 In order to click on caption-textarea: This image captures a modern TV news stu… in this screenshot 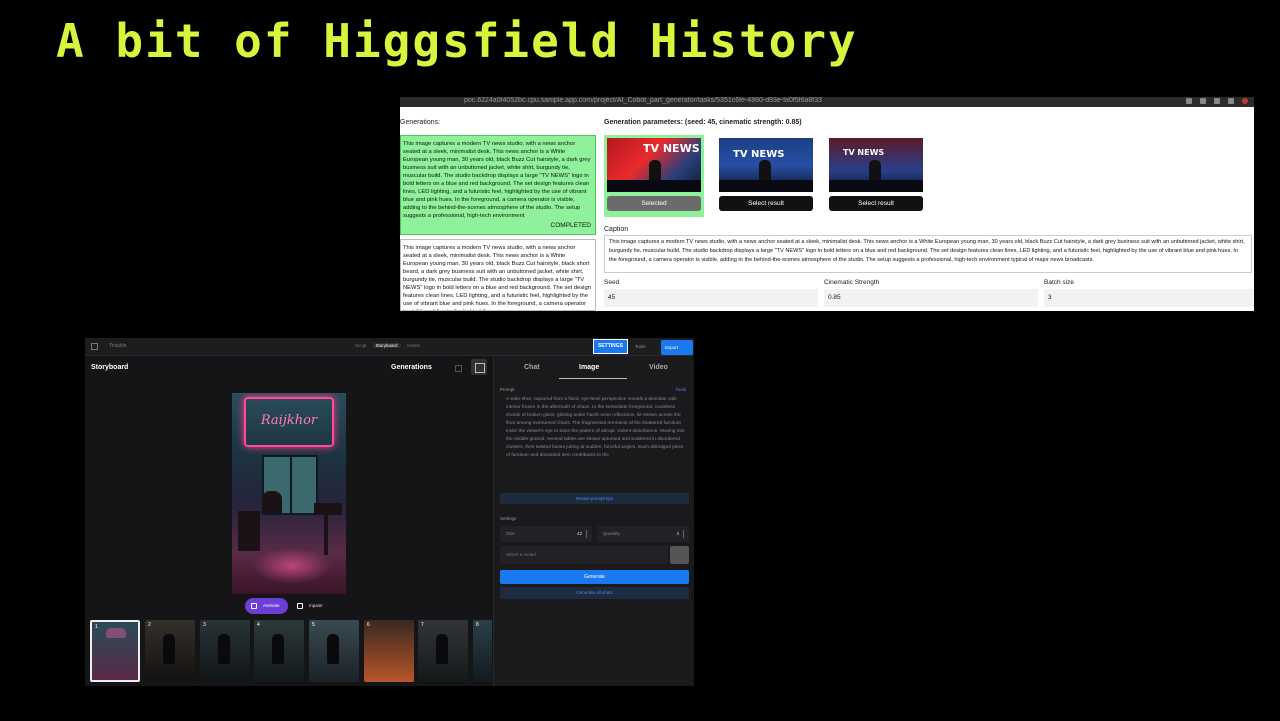, I will do `click(928, 254)`.